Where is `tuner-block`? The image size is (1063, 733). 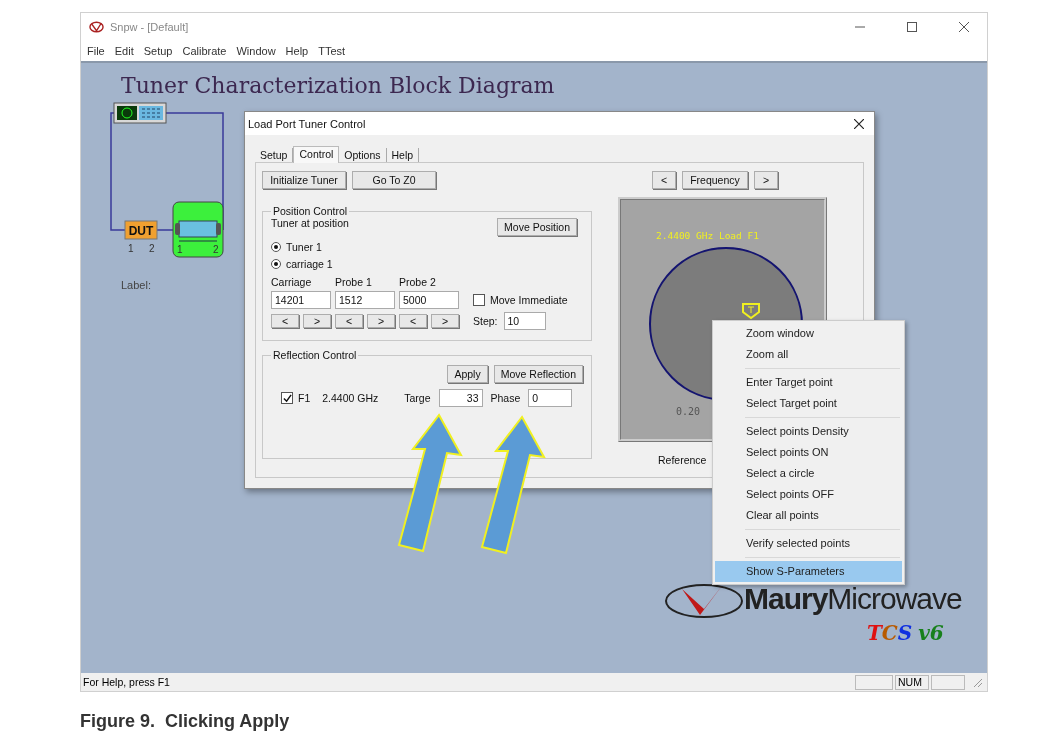 tuner-block is located at coordinates (198, 229).